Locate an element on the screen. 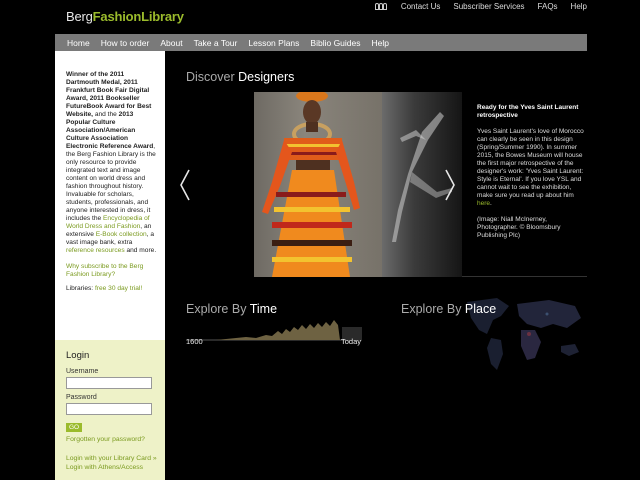  faqs-link: FAQs is located at coordinates (548, 6).